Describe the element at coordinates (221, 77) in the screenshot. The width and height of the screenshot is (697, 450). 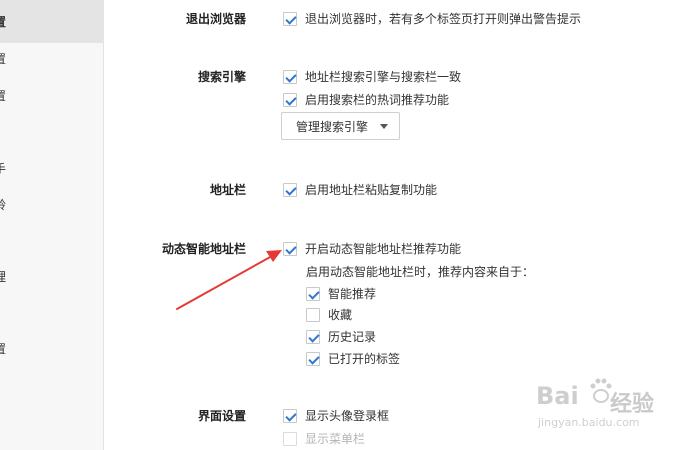
I see `section-label-search-engine: 搜索引擎` at that location.